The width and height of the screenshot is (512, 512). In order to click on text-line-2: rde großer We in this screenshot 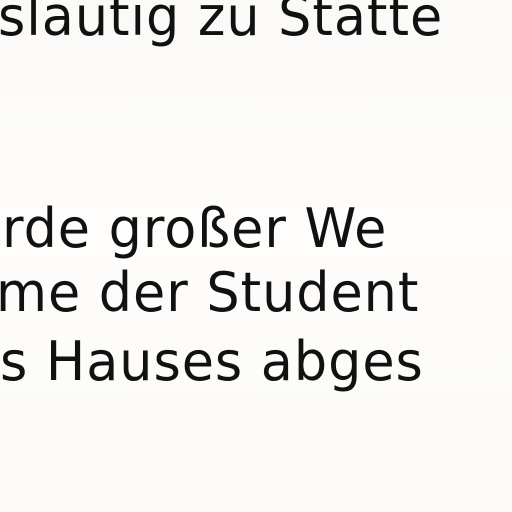, I will do `click(195, 228)`.